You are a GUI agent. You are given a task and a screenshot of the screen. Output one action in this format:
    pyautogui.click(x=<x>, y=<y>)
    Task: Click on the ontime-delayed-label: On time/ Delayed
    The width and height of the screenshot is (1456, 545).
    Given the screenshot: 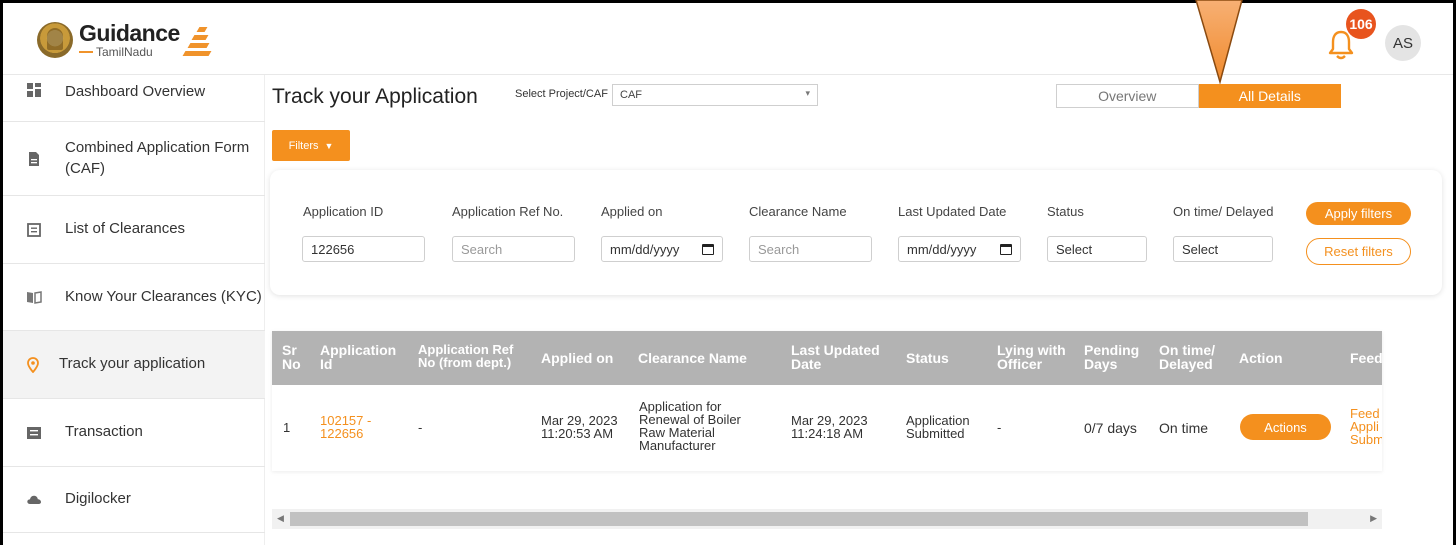 What is the action you would take?
    pyautogui.click(x=1223, y=211)
    